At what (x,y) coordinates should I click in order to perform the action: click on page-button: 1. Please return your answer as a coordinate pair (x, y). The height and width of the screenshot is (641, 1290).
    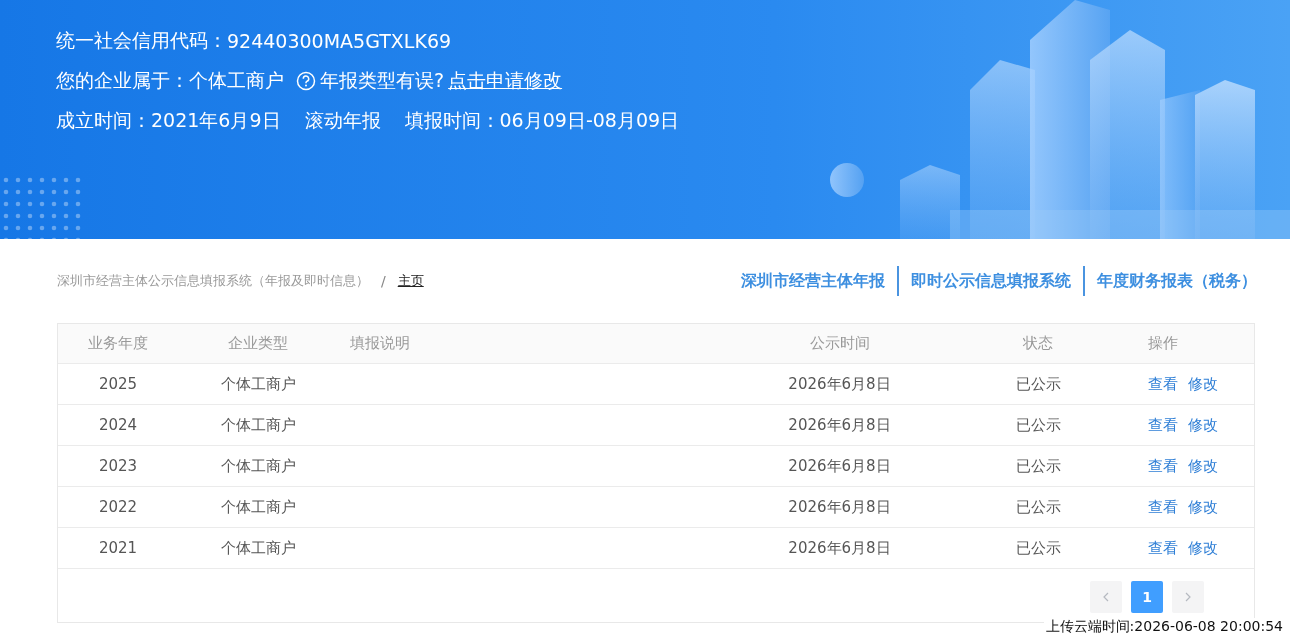
    Looking at the image, I should click on (1147, 597).